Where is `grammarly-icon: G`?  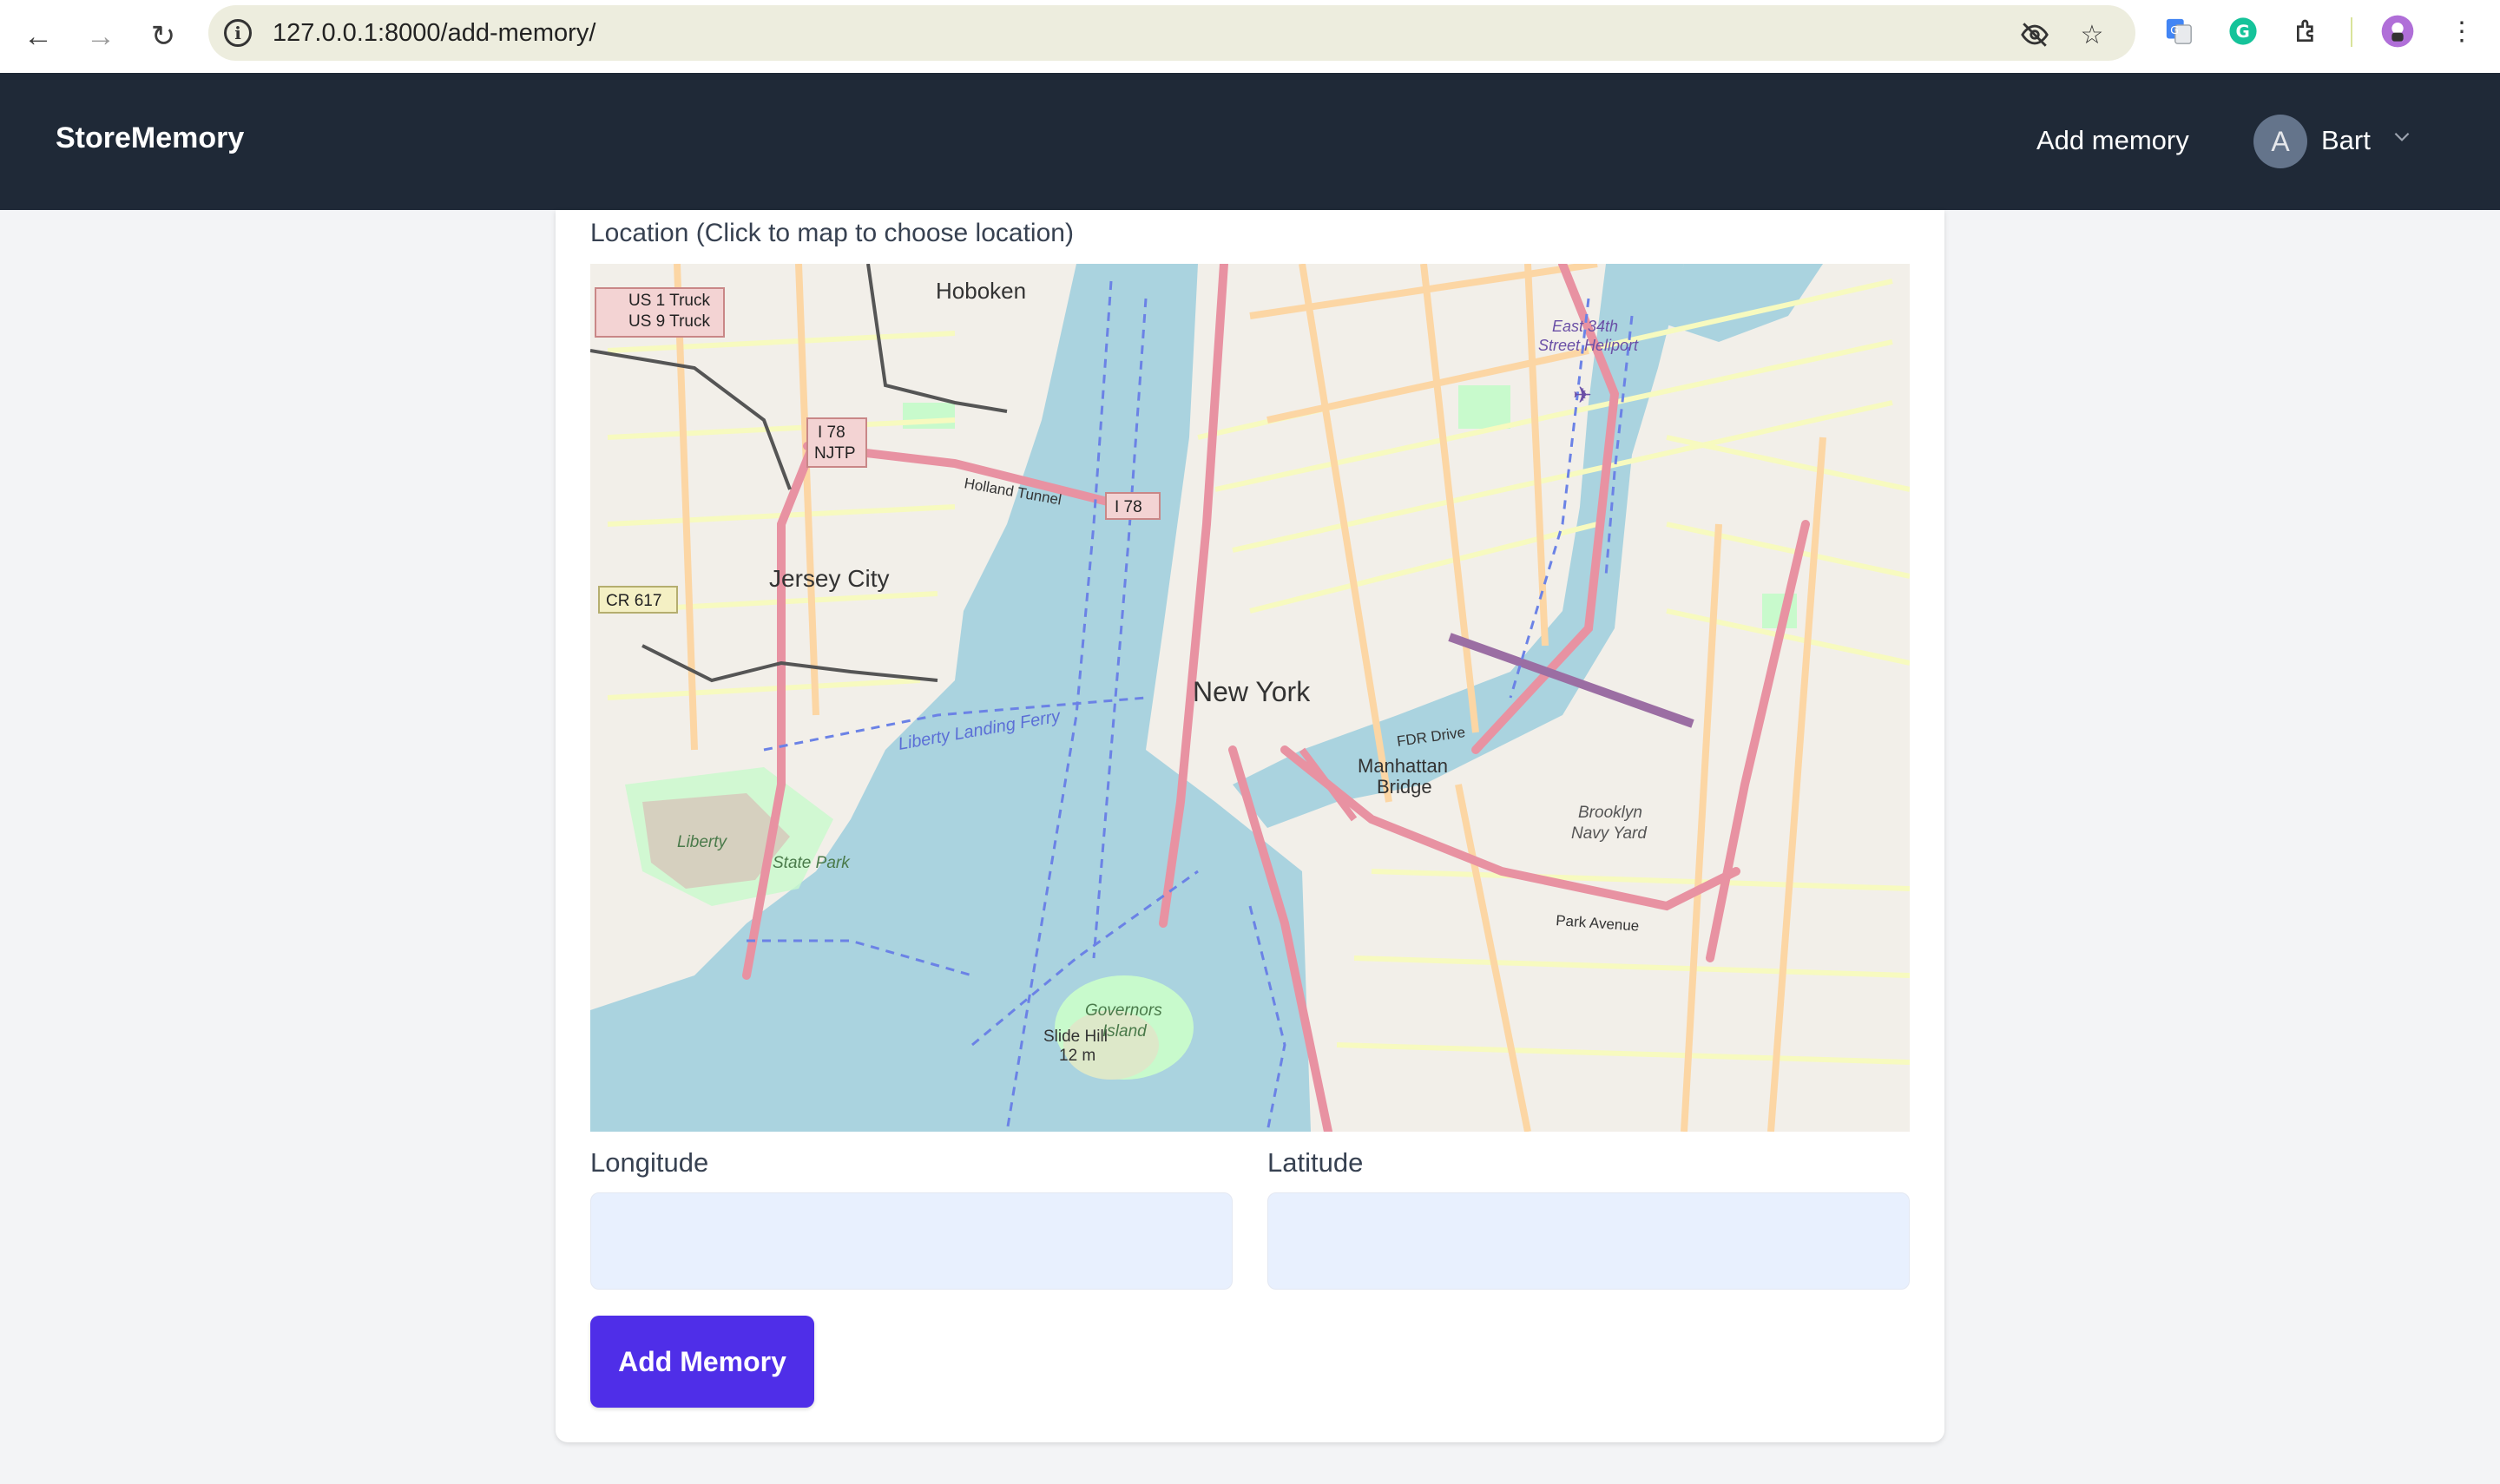
grammarly-icon: G is located at coordinates (2243, 31).